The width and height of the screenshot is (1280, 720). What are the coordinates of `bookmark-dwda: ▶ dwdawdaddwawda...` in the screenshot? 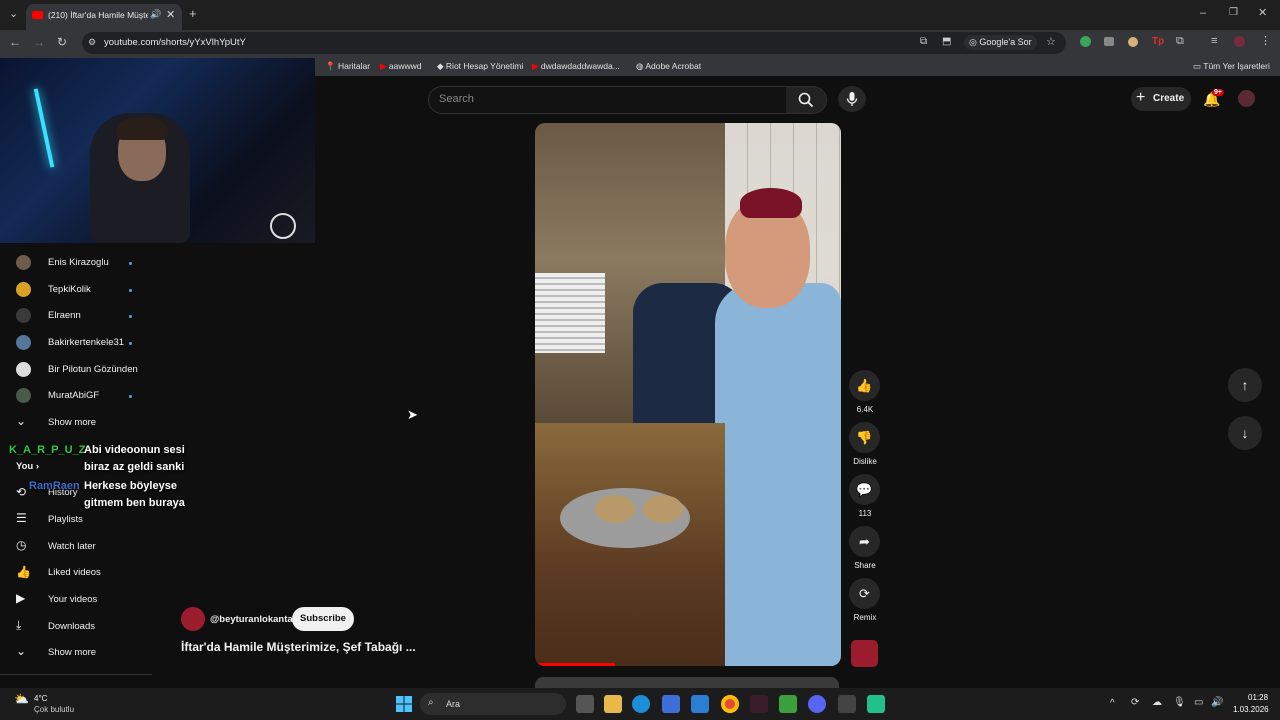 It's located at (576, 66).